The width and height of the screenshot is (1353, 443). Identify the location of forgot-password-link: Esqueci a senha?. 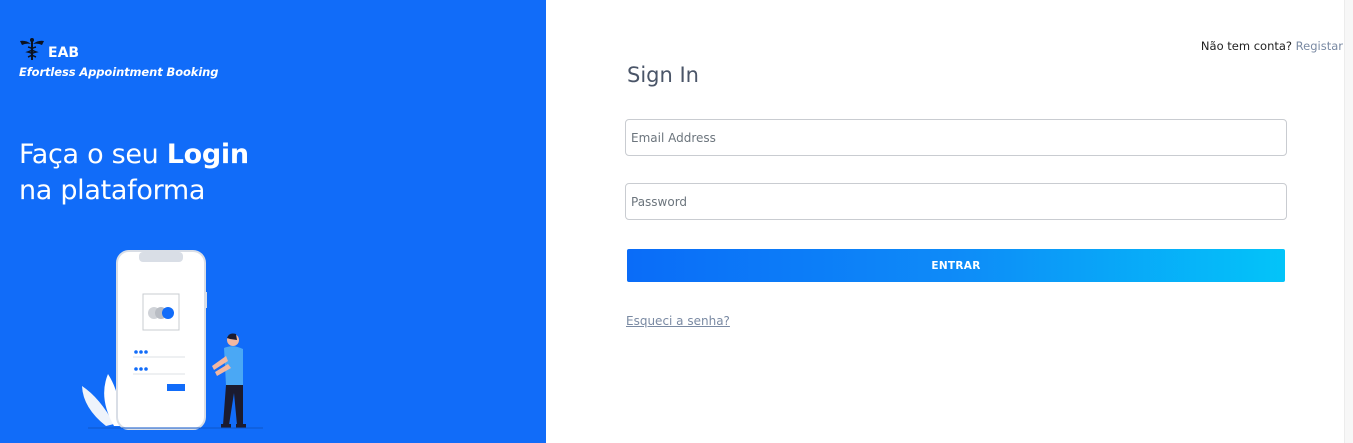
(678, 321).